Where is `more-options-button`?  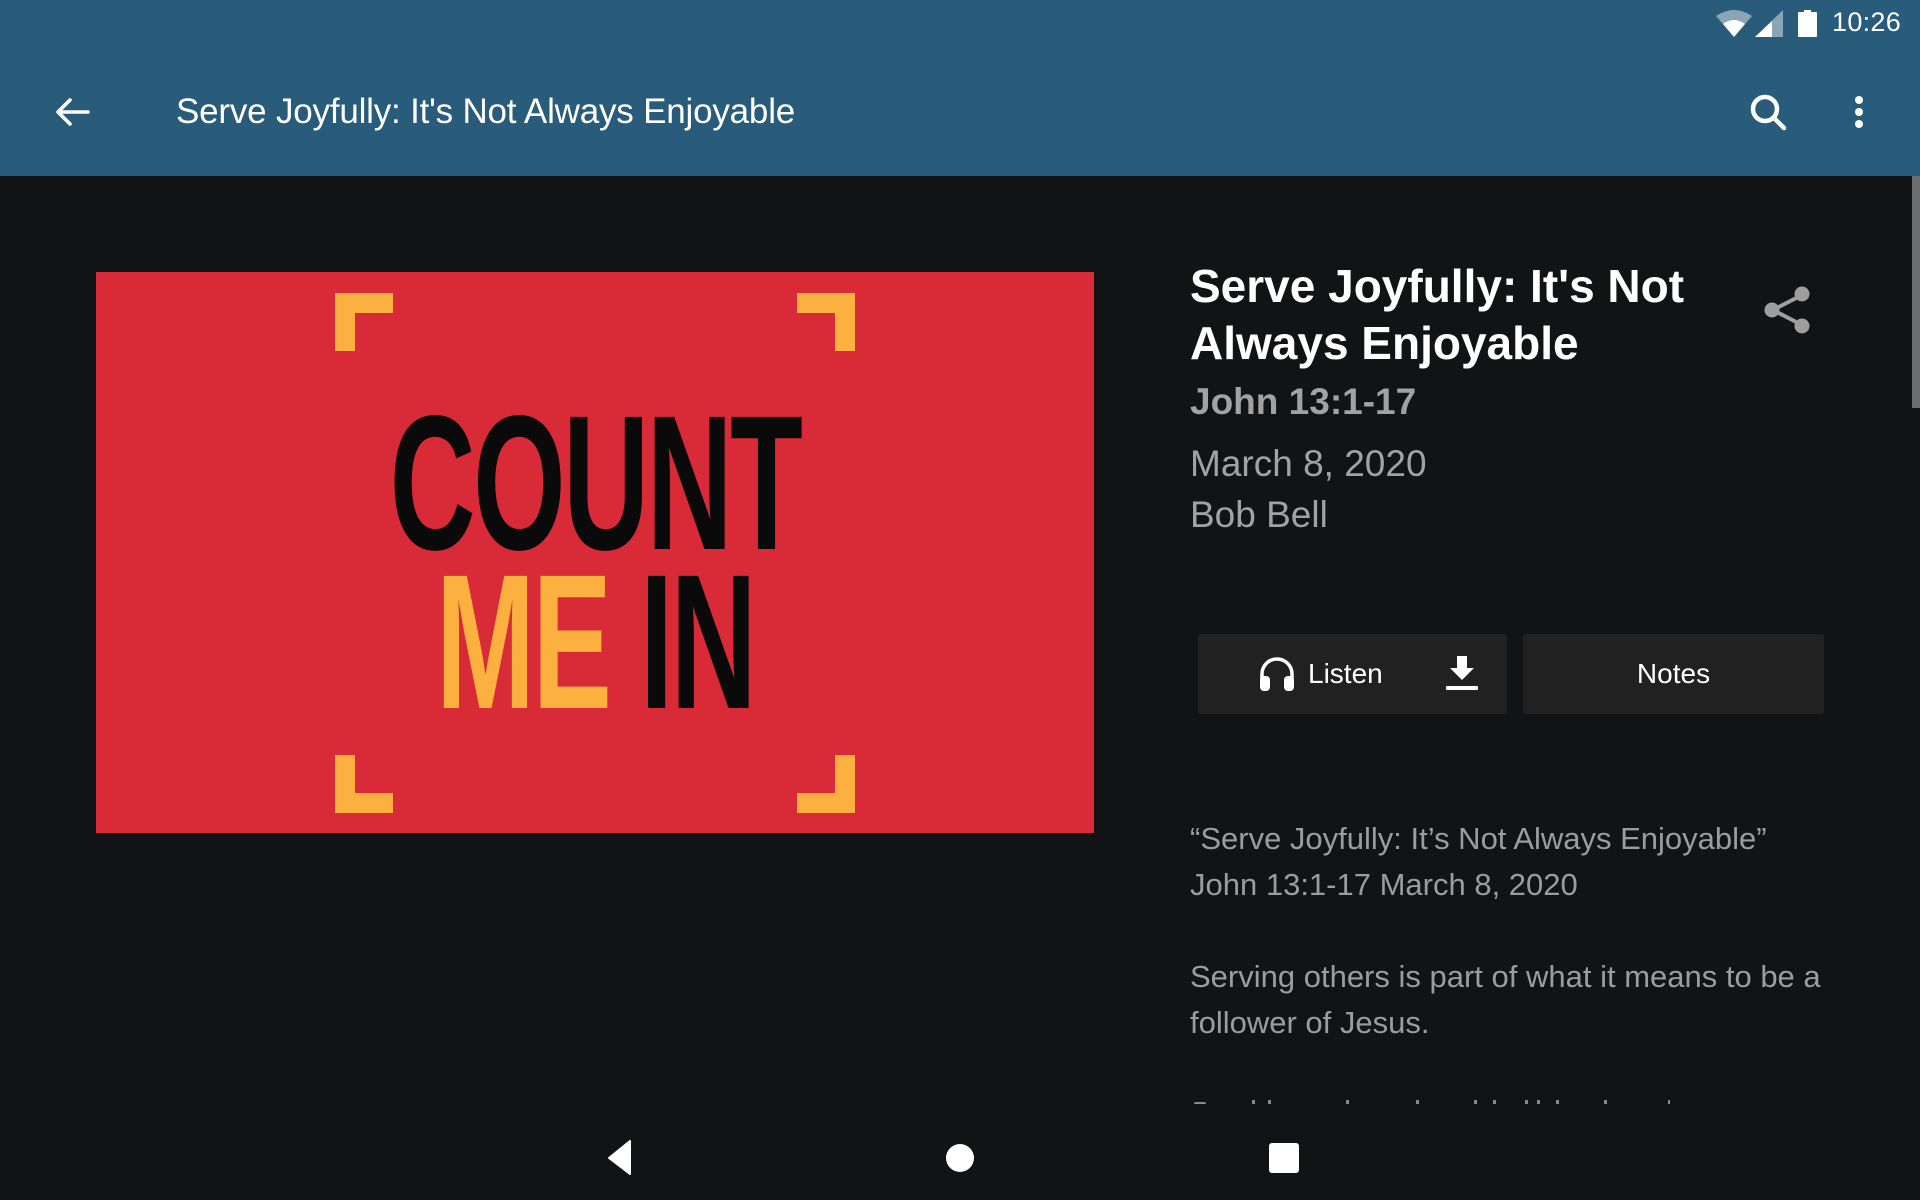 more-options-button is located at coordinates (1860, 112).